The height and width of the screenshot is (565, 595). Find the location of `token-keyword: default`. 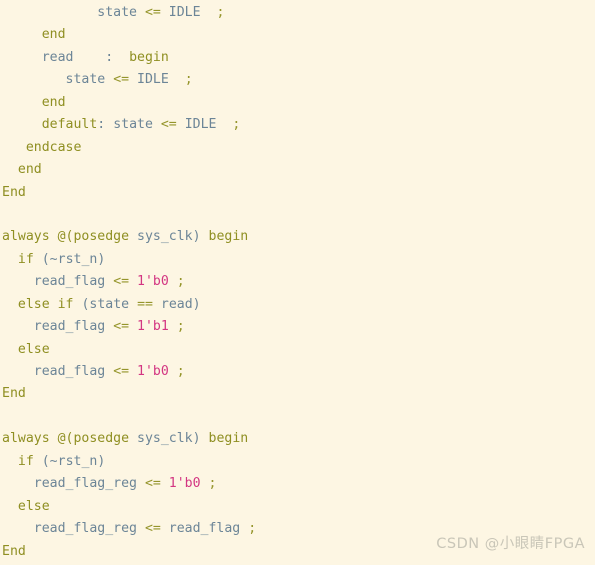

token-keyword: default is located at coordinates (69, 125).